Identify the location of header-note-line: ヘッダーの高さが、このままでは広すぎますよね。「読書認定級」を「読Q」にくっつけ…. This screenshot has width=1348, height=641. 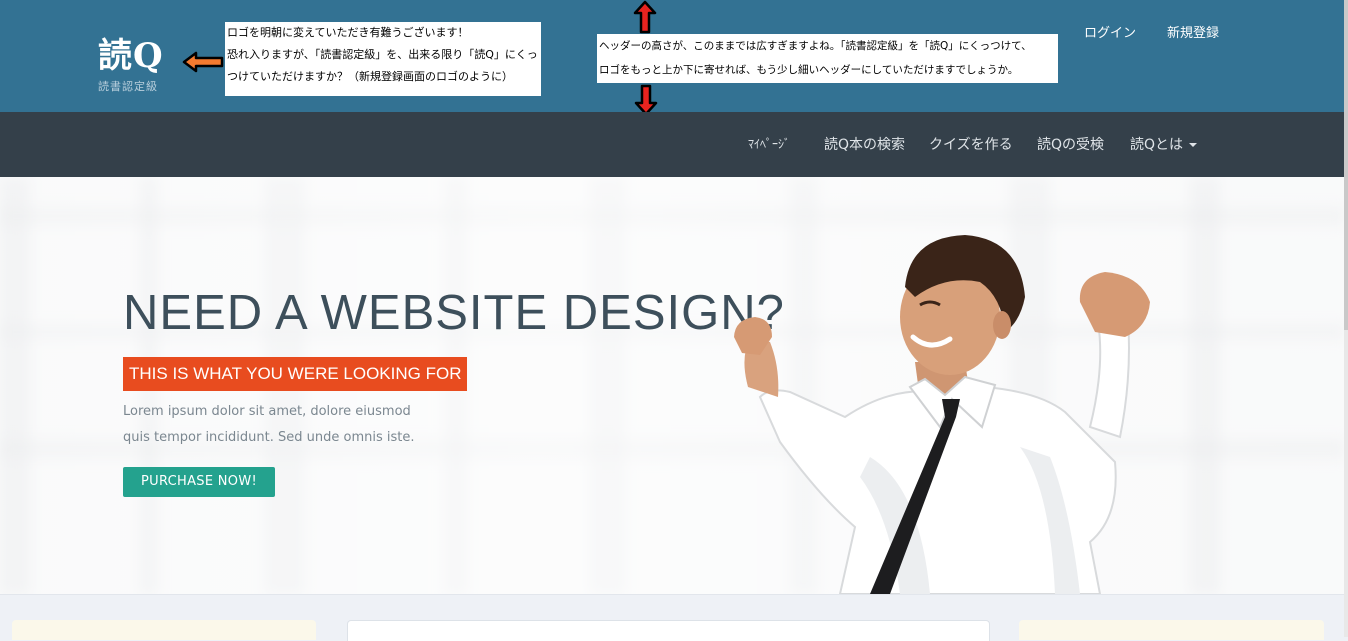
(815, 46).